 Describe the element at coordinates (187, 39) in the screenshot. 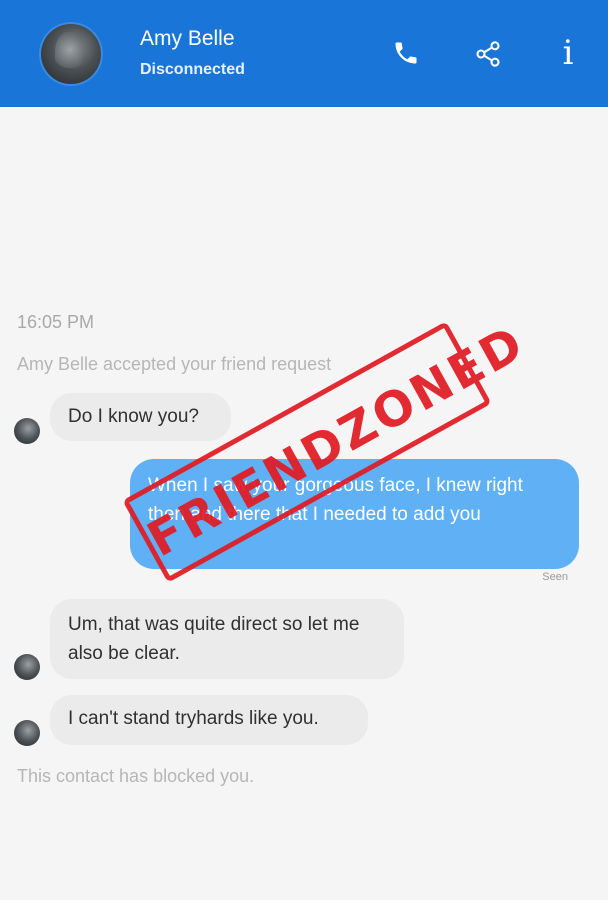

I see `contact-name: Amy Belle` at that location.